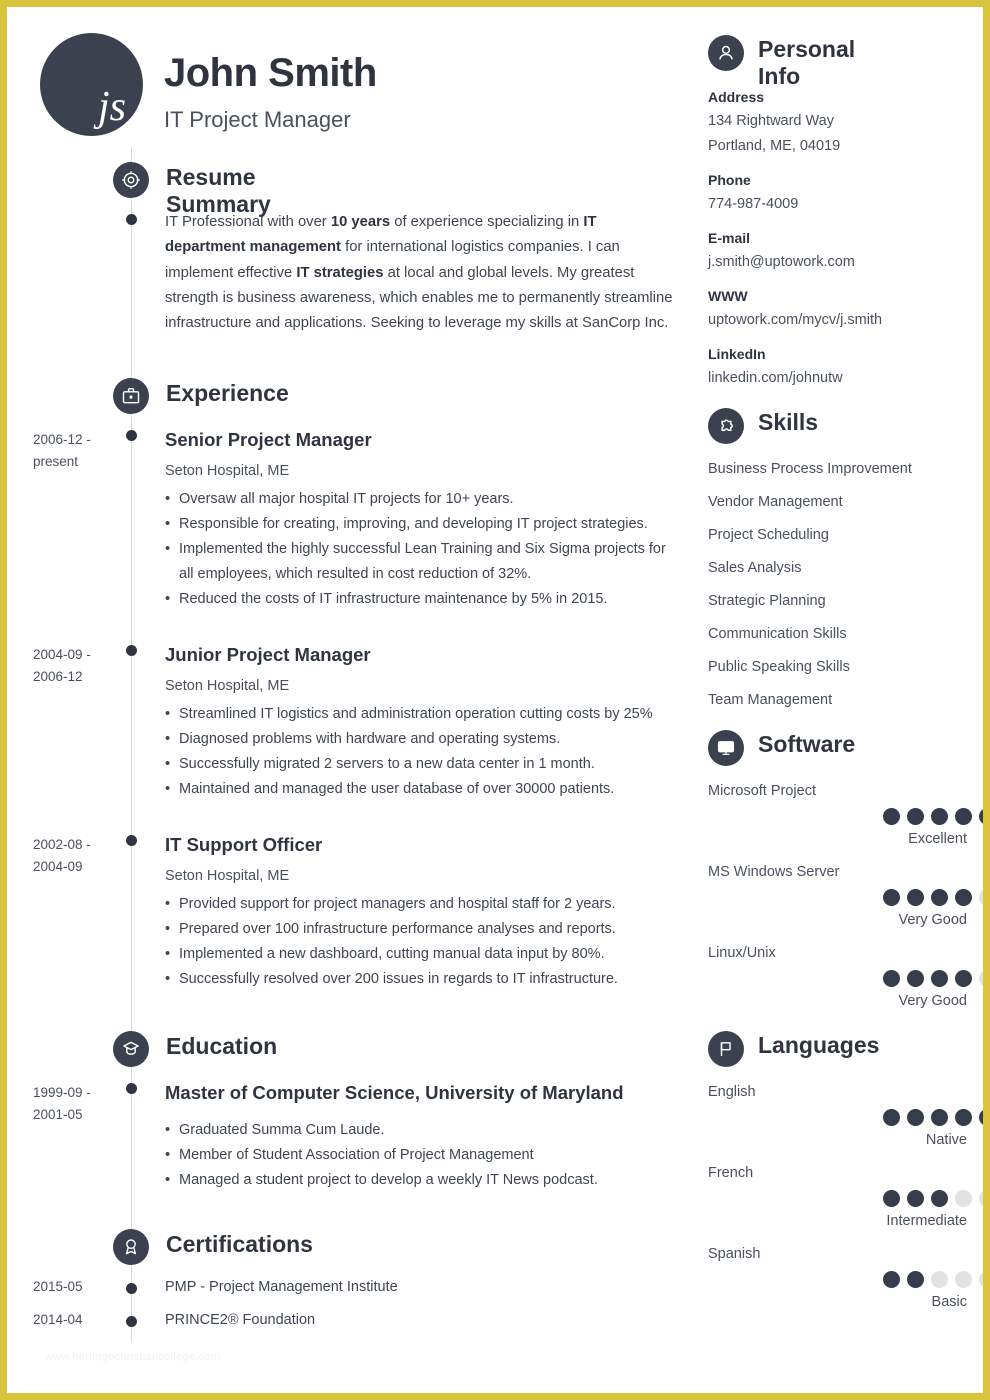  What do you see at coordinates (726, 426) in the screenshot?
I see `puzzle-piece-icon` at bounding box center [726, 426].